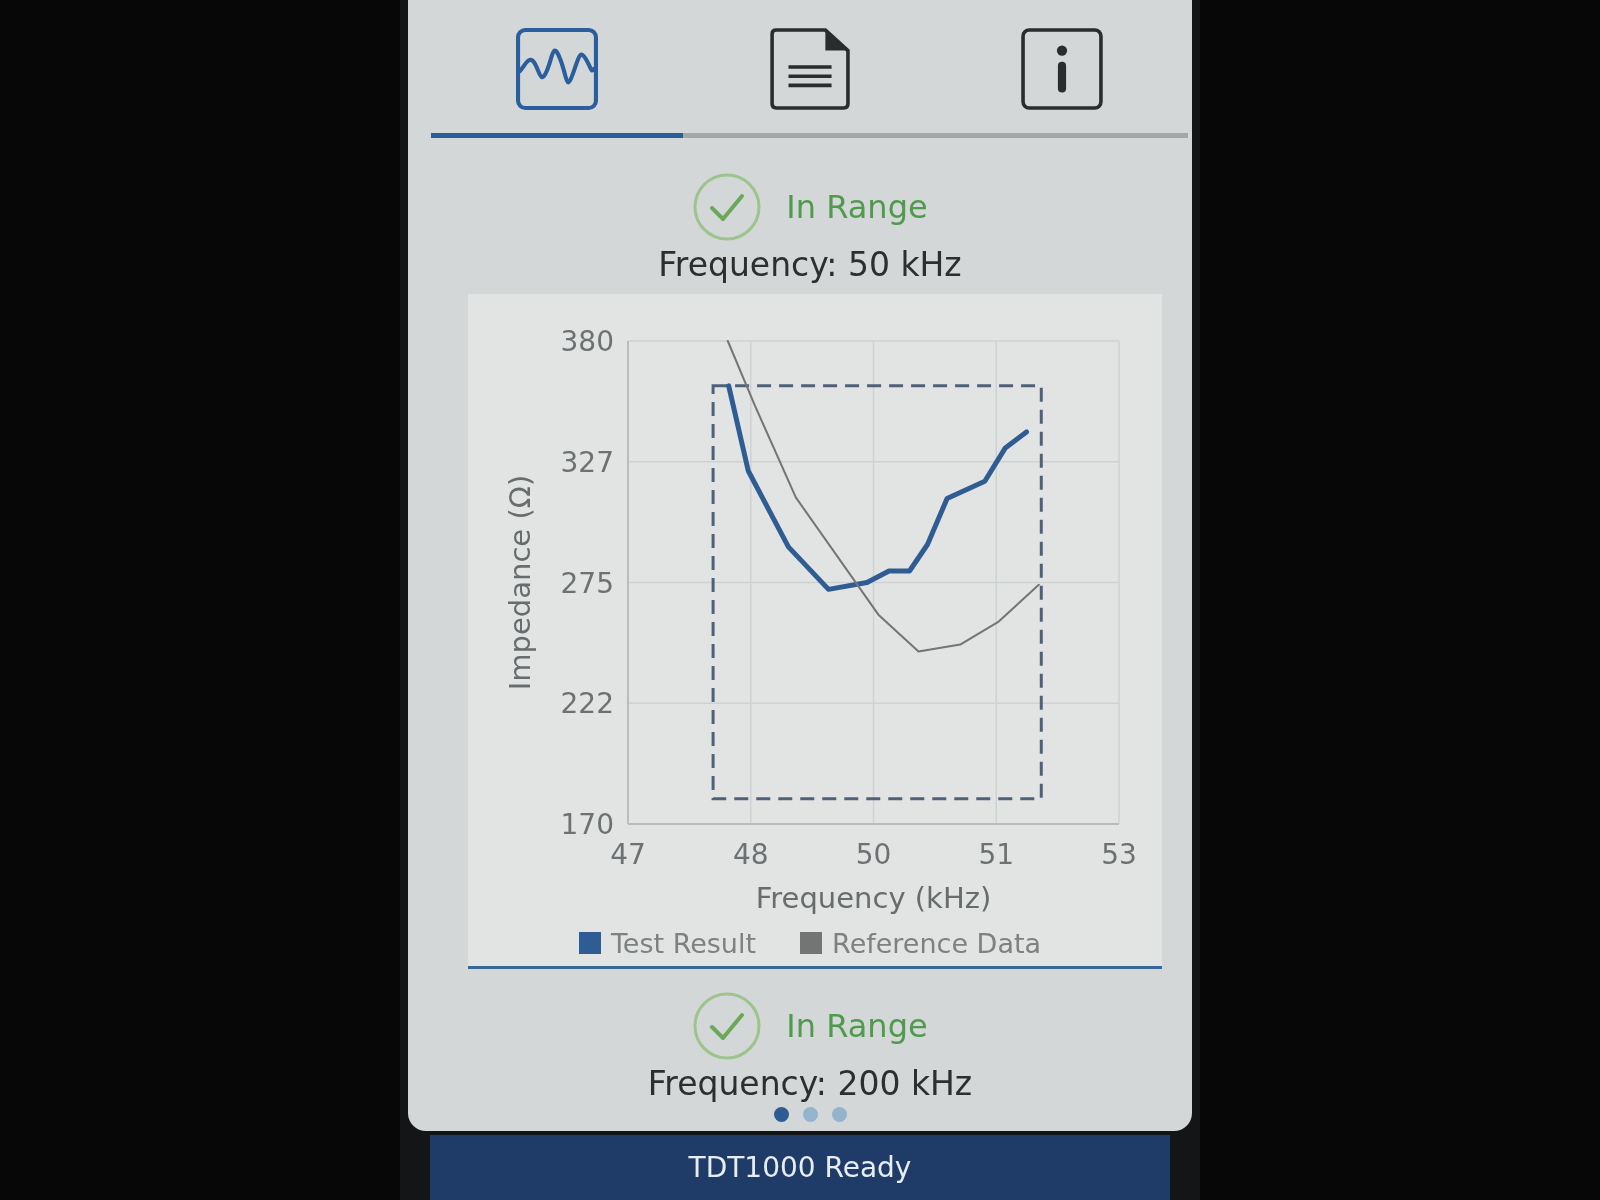 Image resolution: width=1600 pixels, height=1200 pixels. Describe the element at coordinates (800, 1167) in the screenshot. I see `status-message: TDT1000 Ready` at that location.